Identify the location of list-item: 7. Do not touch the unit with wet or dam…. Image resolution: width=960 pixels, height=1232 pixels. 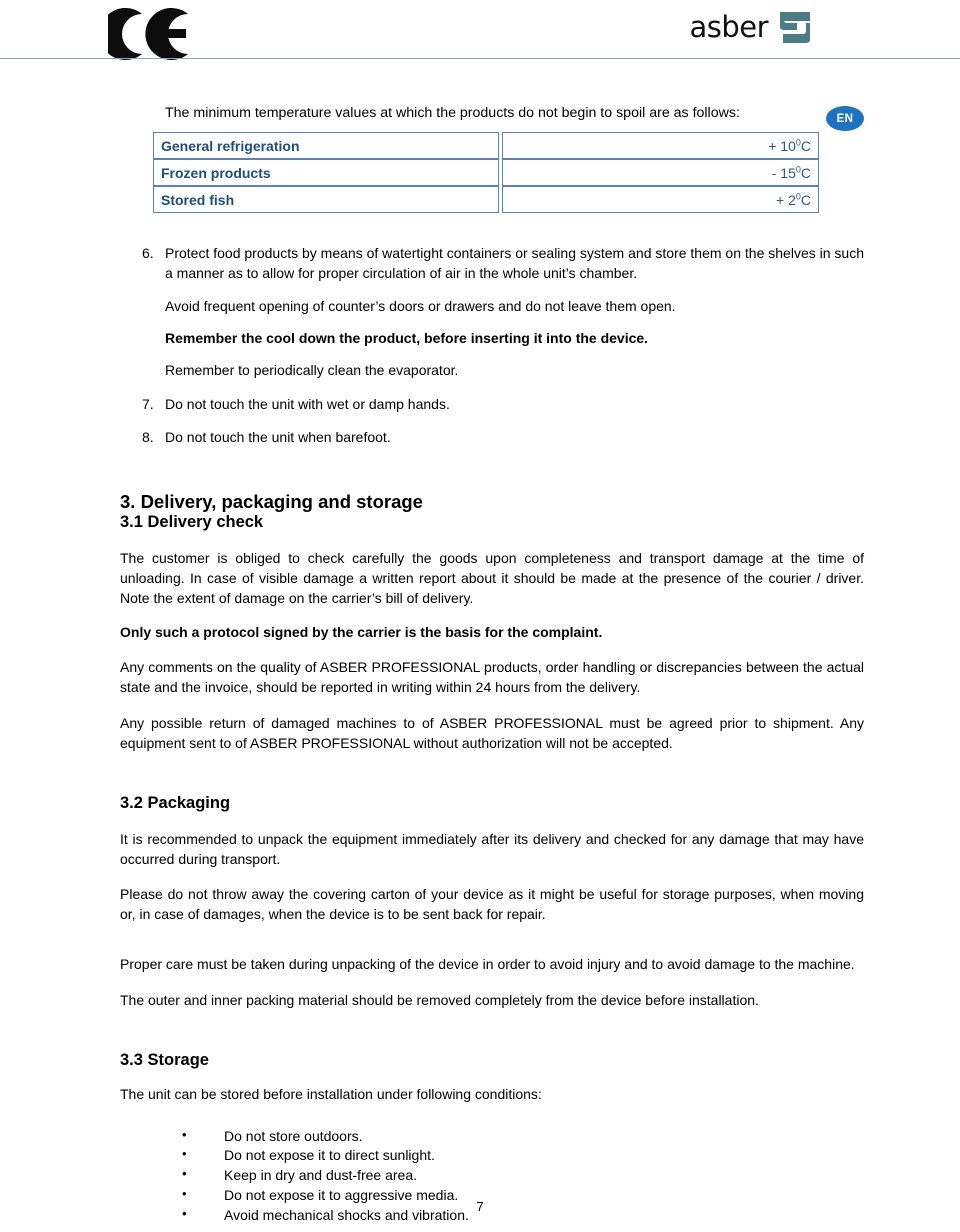
(492, 404).